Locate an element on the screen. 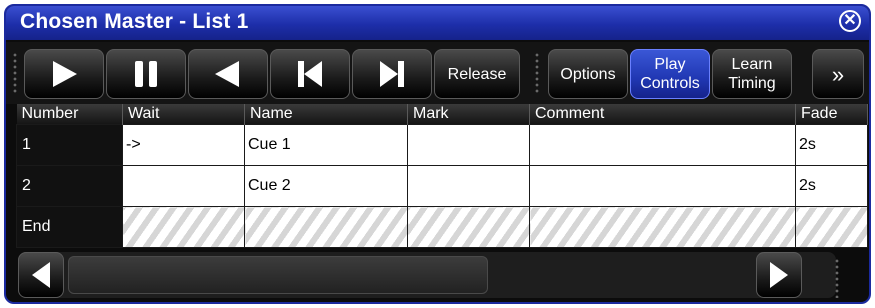 The height and width of the screenshot is (308, 875). table-row-end: End is located at coordinates (442, 227).